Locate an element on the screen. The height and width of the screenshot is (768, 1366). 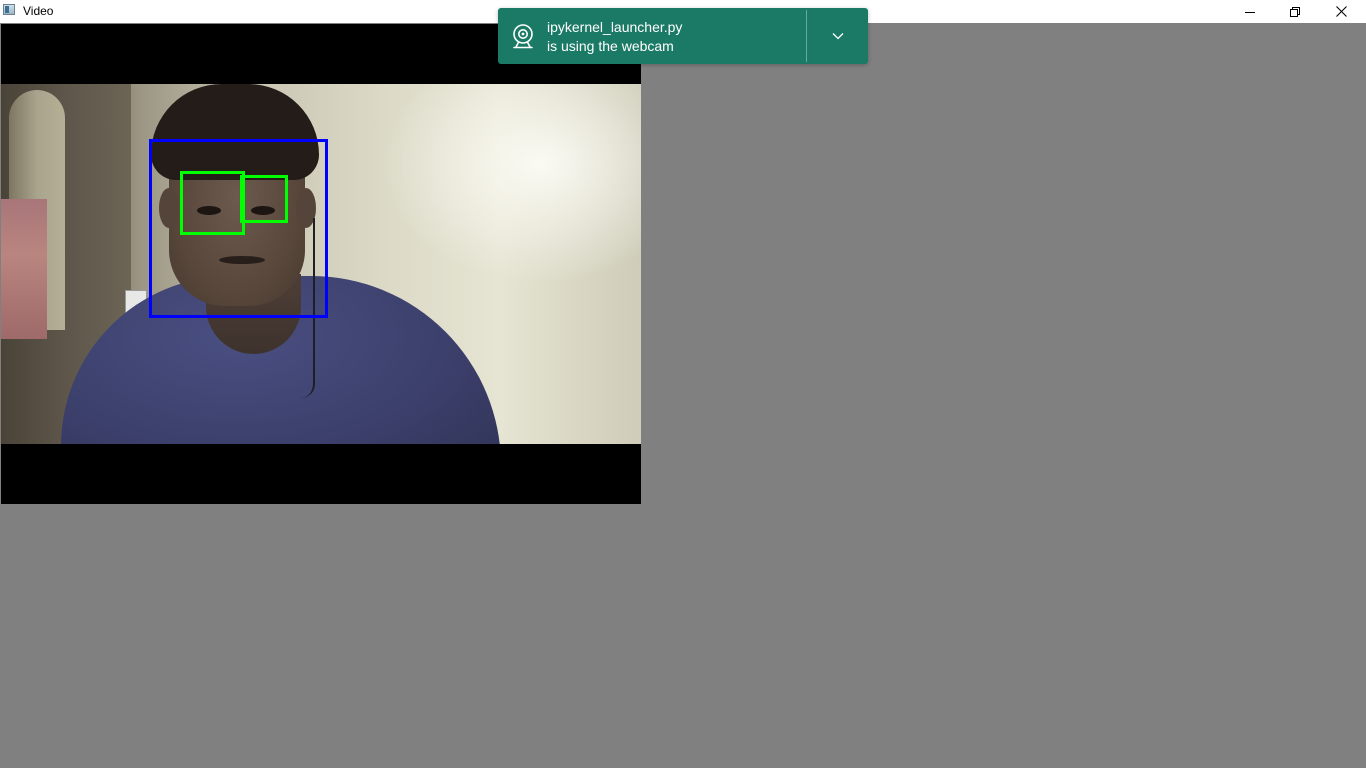
close-icon is located at coordinates (1341, 11).